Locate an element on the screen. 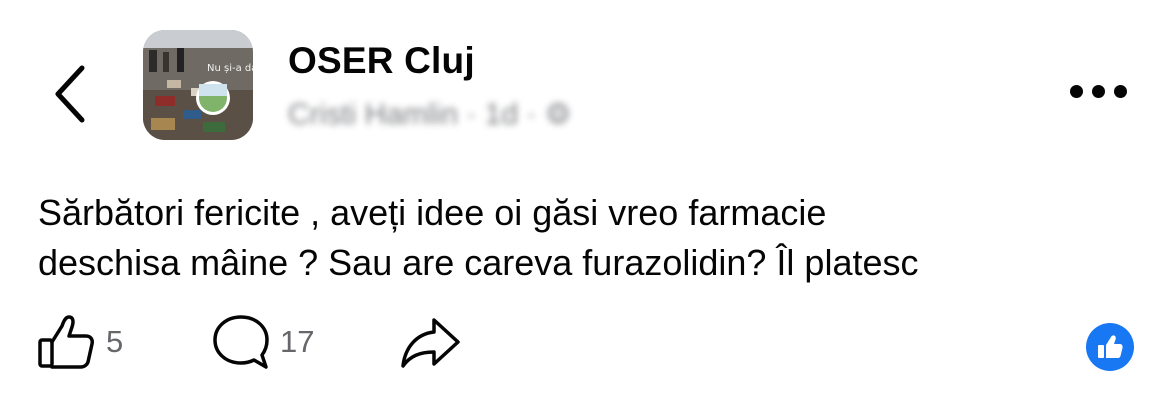 The height and width of the screenshot is (418, 1170). share-button is located at coordinates (431, 342).